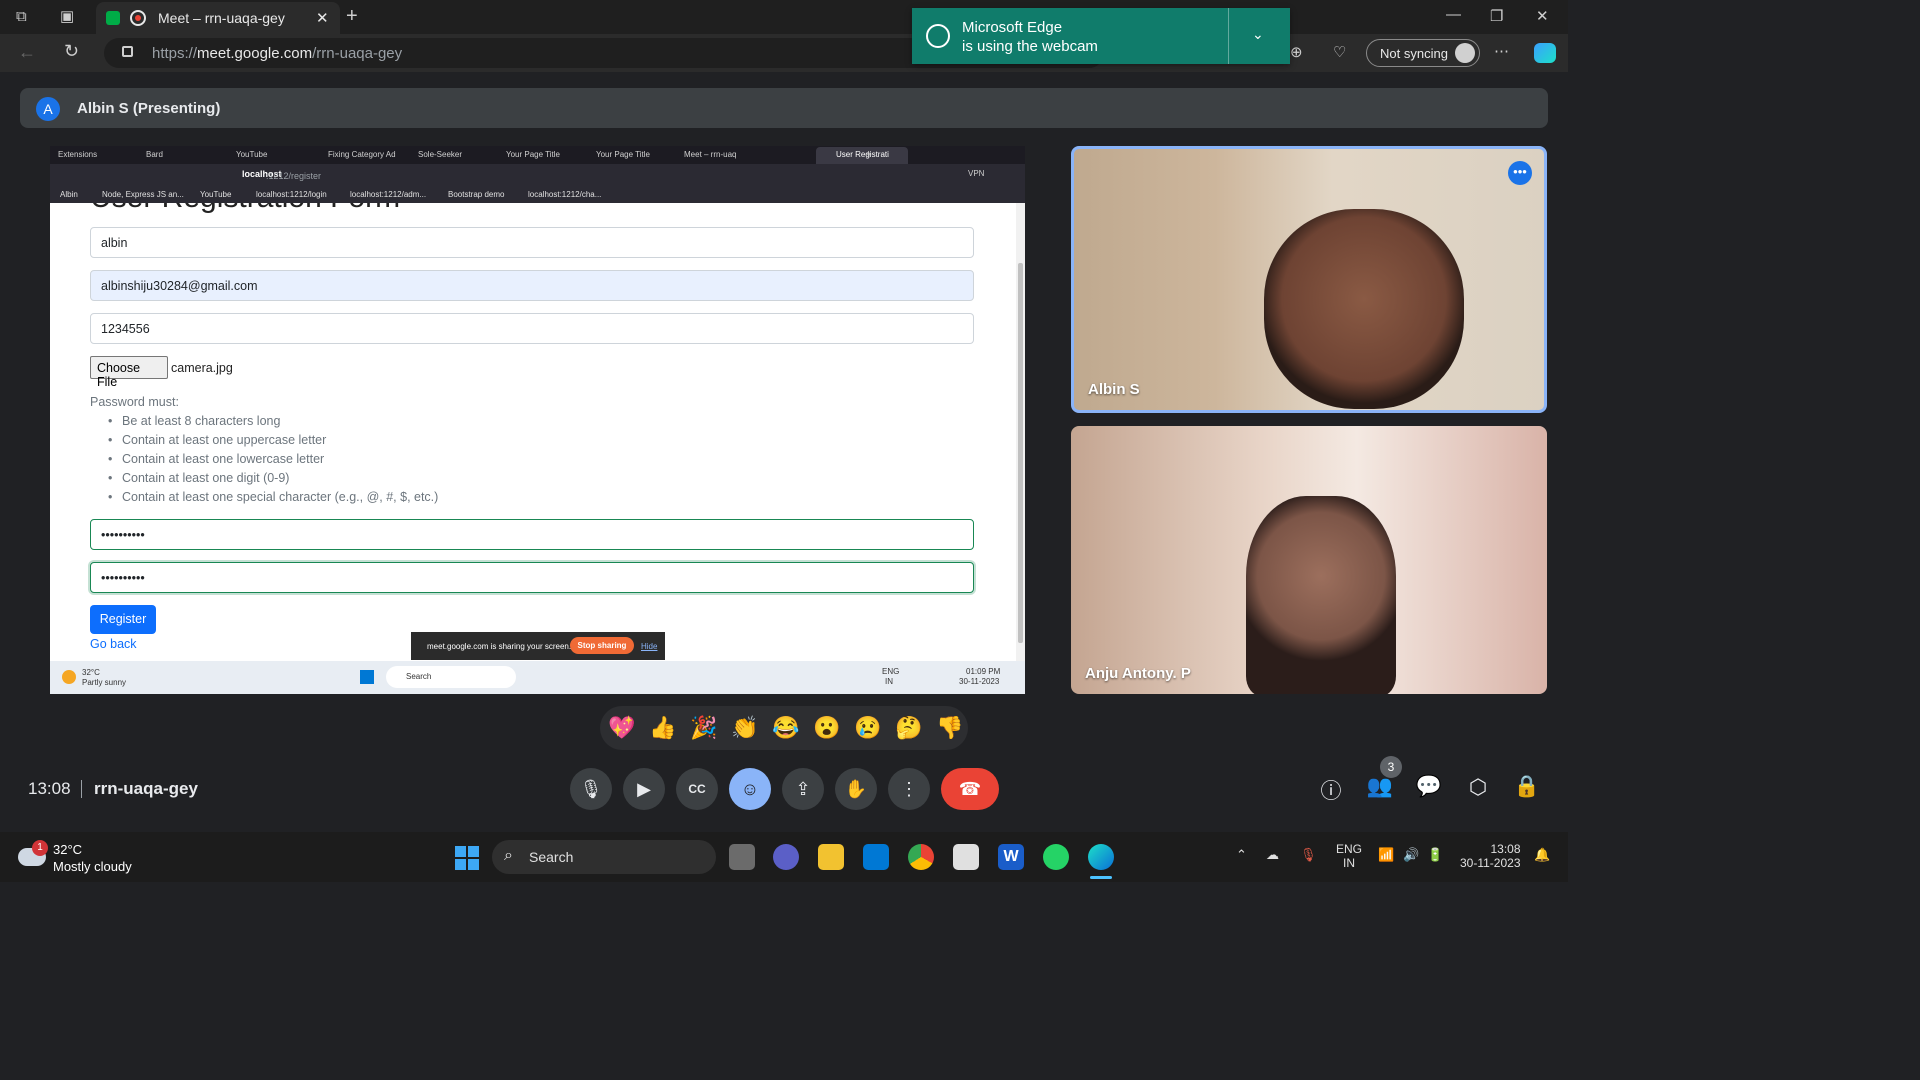  I want to click on back-icon: ←, so click(27, 52).